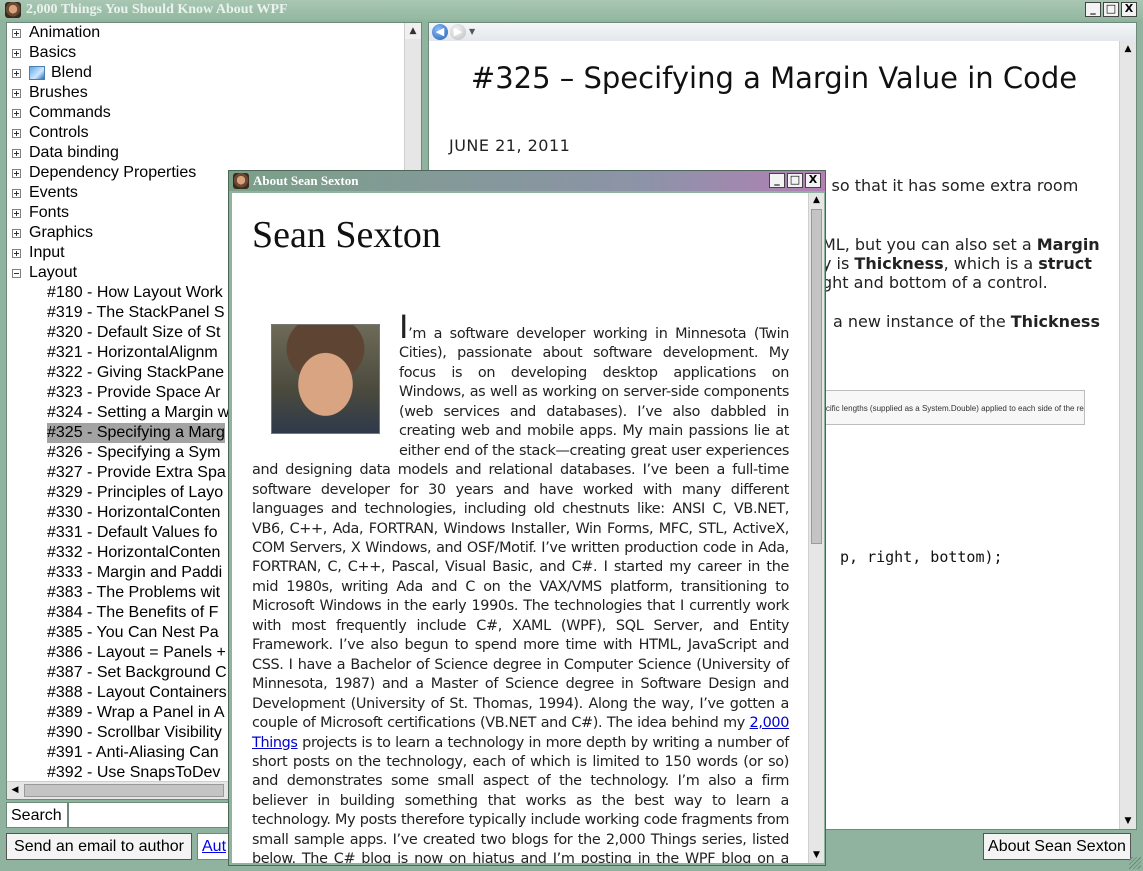 The image size is (1143, 871). I want to click on tree-post-label: #322 - Giving StackPane, so click(135, 372).